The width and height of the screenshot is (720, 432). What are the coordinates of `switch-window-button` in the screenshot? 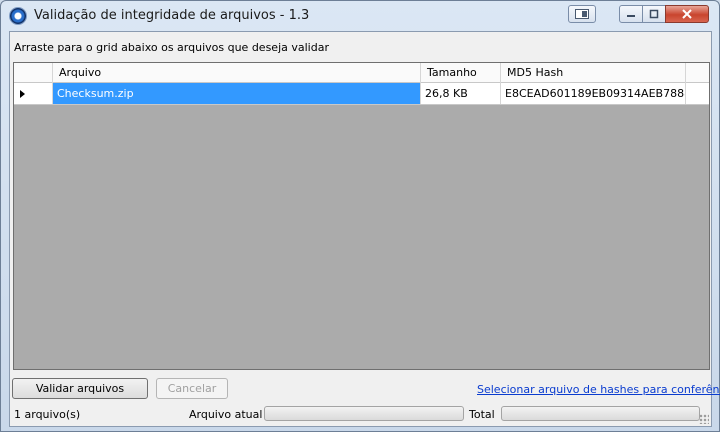 It's located at (582, 14).